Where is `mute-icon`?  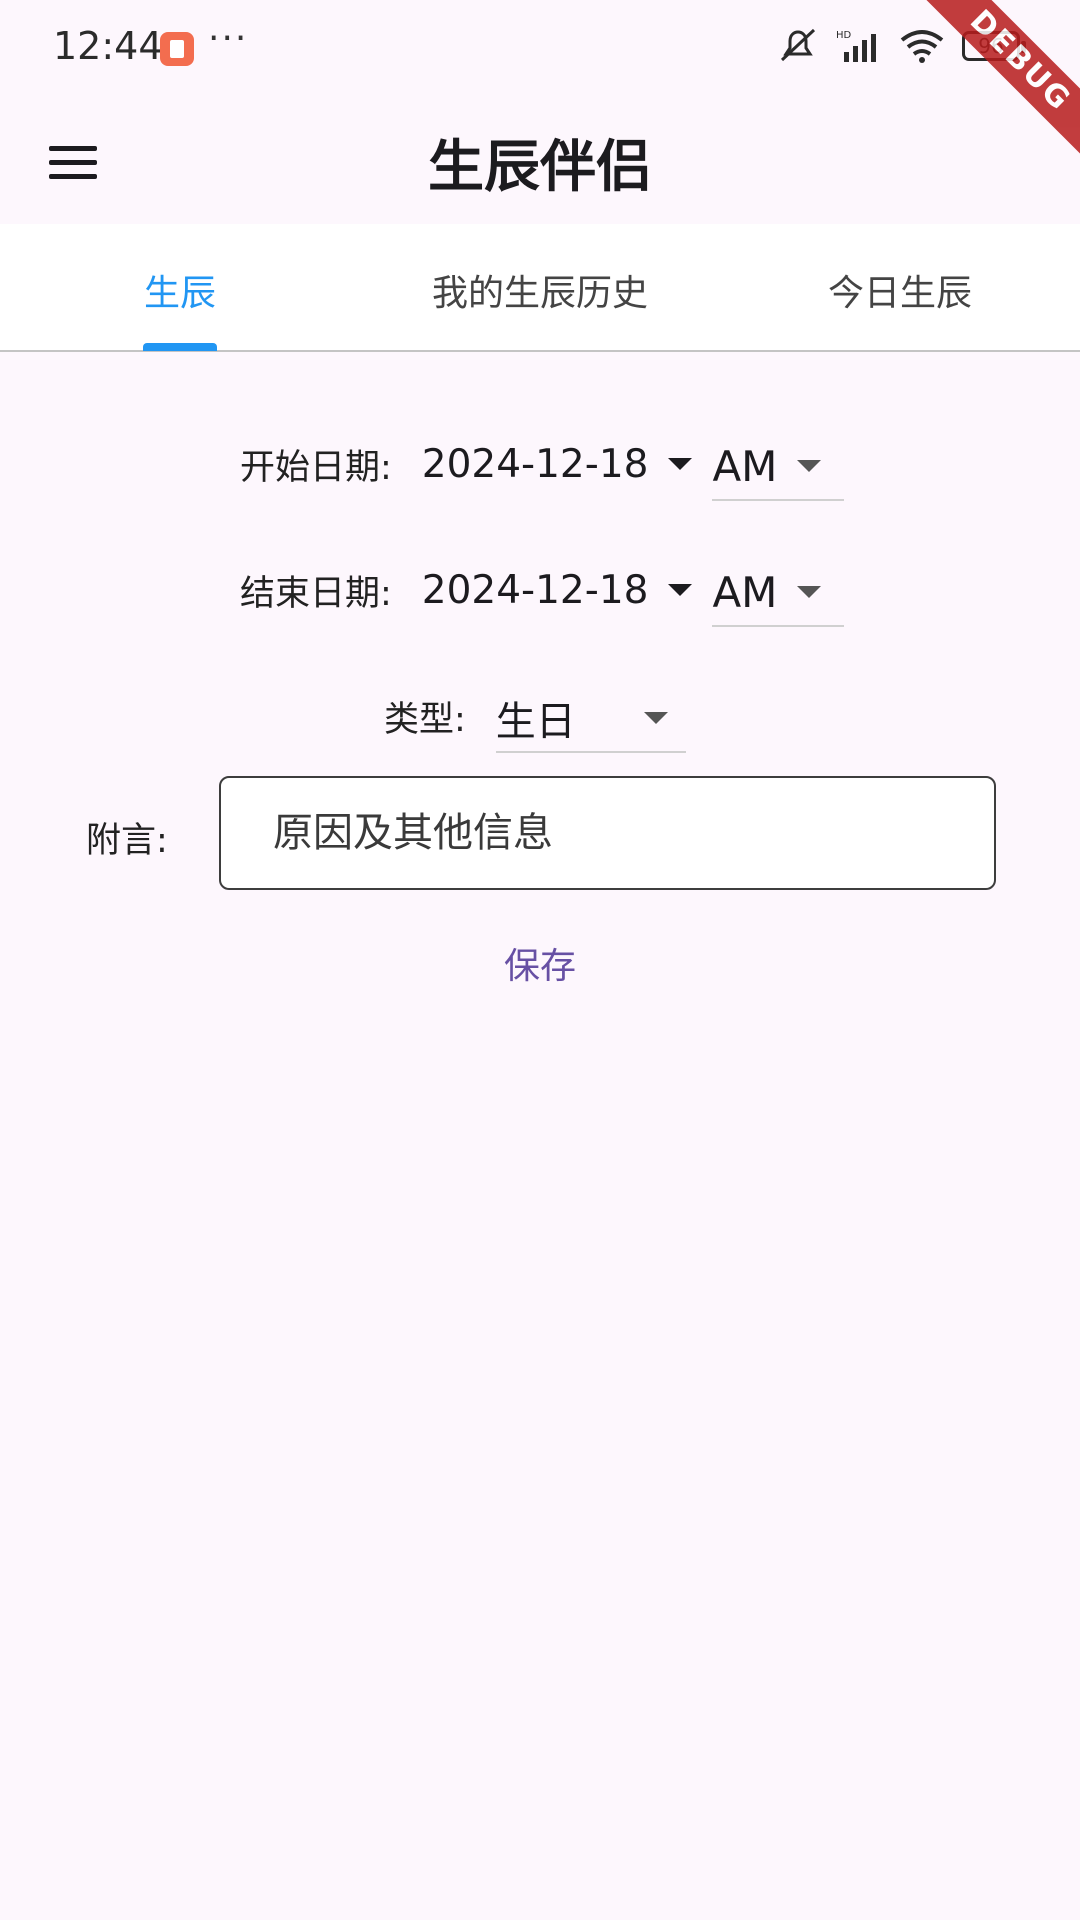
mute-icon is located at coordinates (798, 45).